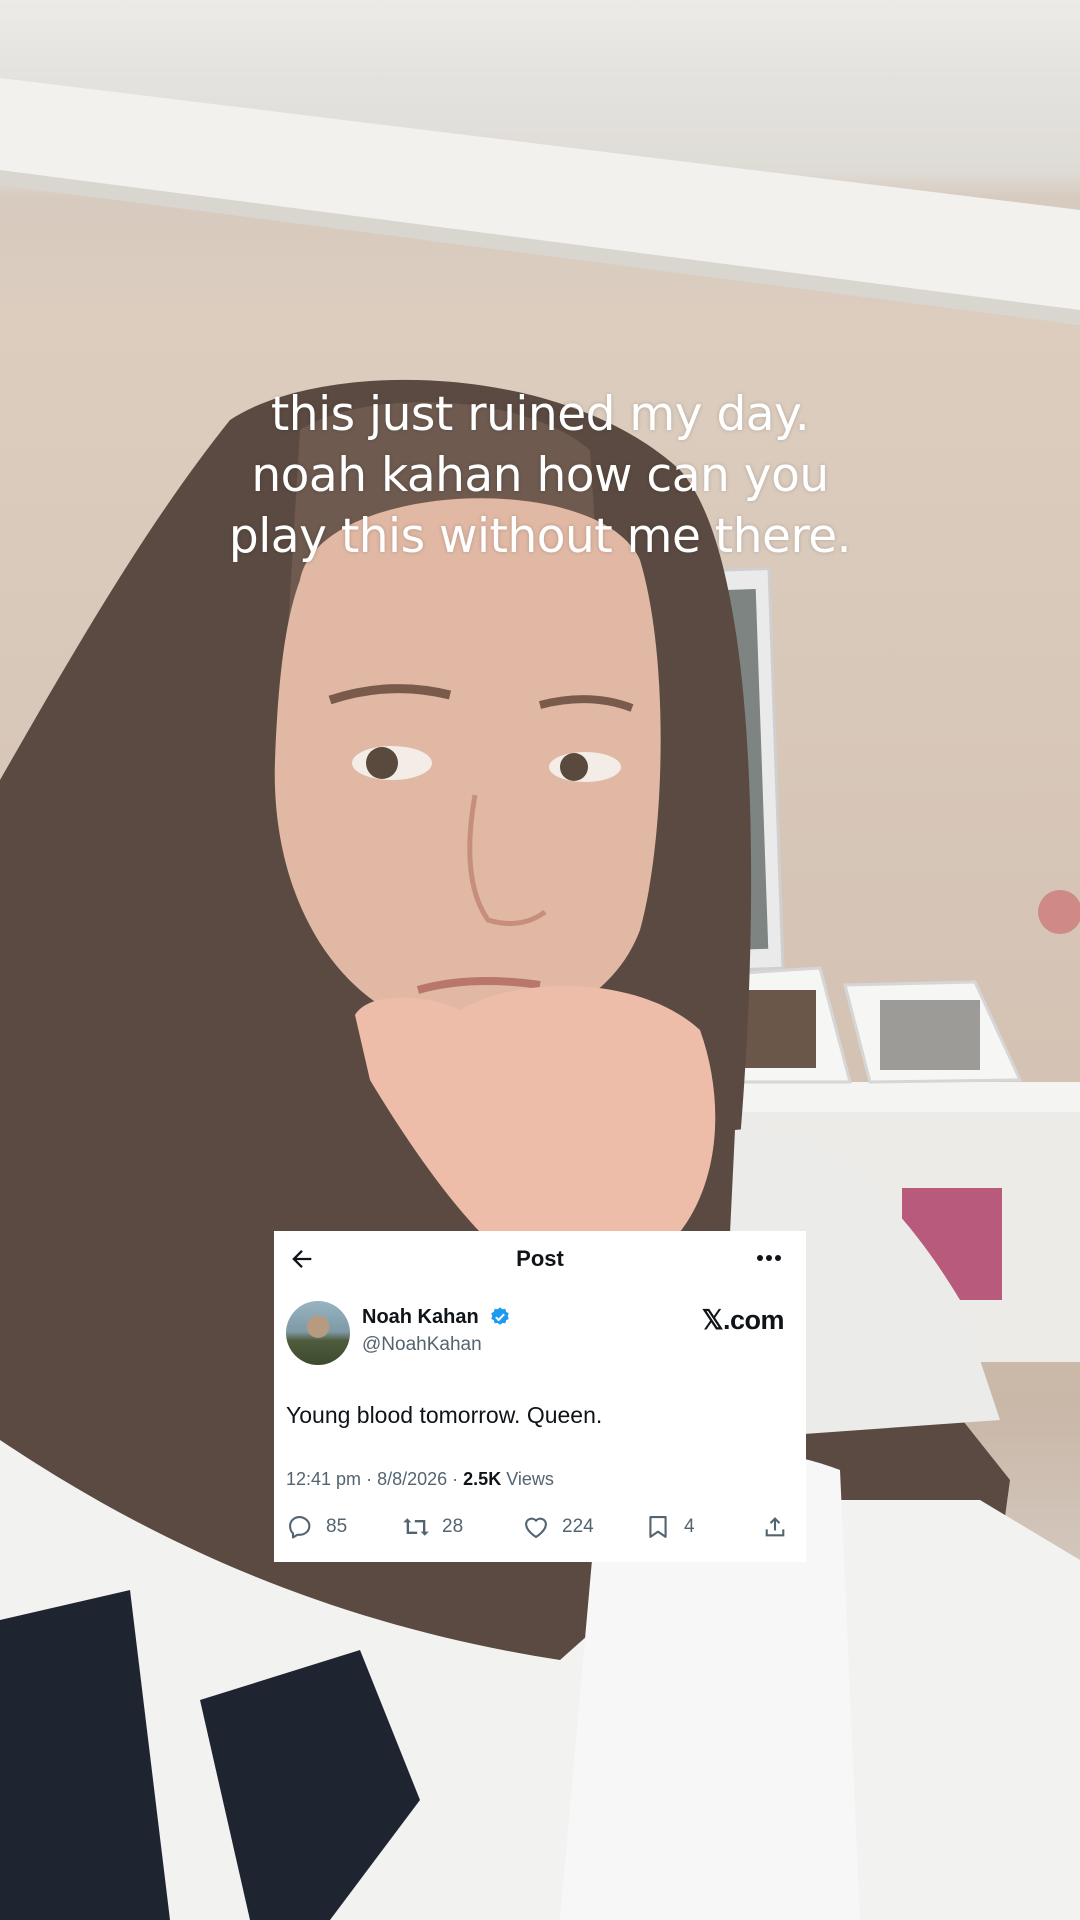 Image resolution: width=1080 pixels, height=1920 pixels. Describe the element at coordinates (658, 1527) in the screenshot. I see `bookmark-icon` at that location.